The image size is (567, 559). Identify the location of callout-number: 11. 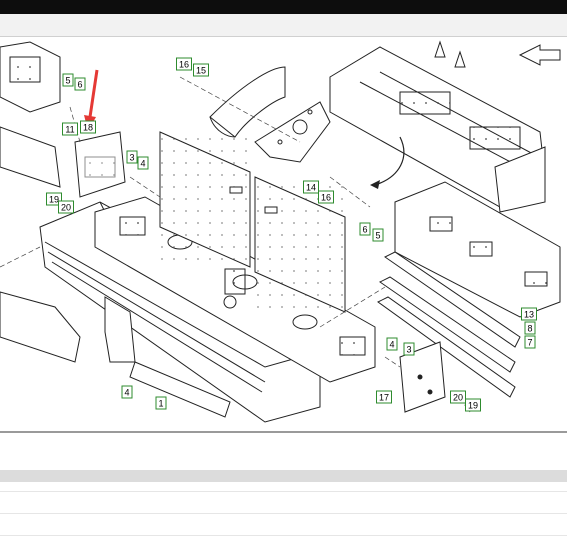
(69, 130).